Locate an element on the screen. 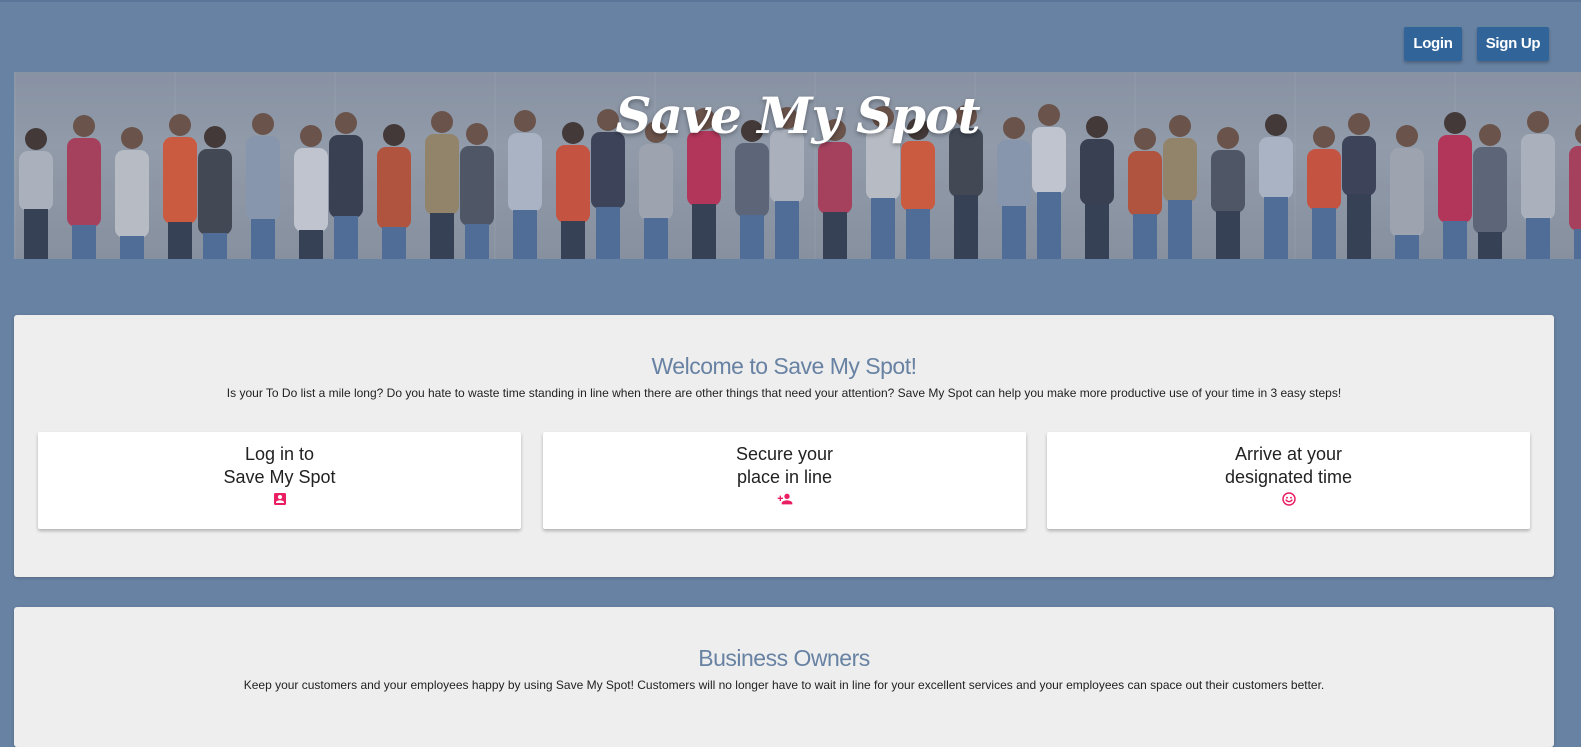 This screenshot has height=747, width=1581. step-card-arrive: Arrive at your designated time is located at coordinates (1288, 480).